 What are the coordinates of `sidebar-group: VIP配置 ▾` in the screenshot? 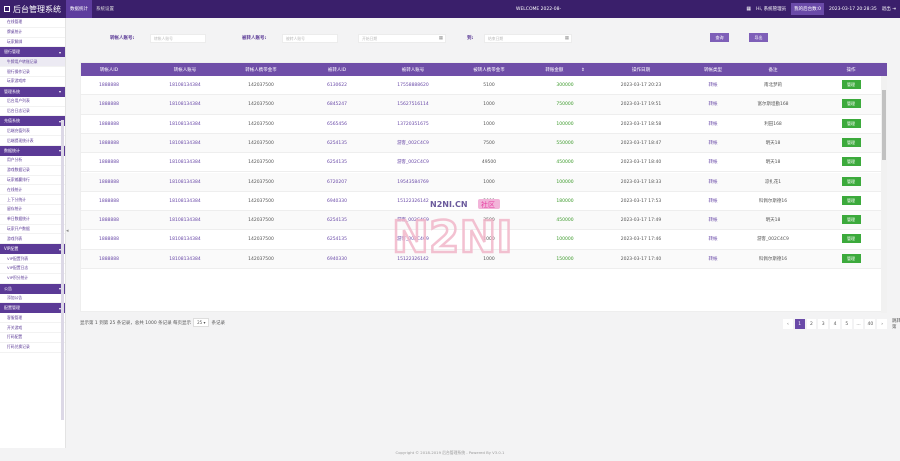 It's located at (32, 249).